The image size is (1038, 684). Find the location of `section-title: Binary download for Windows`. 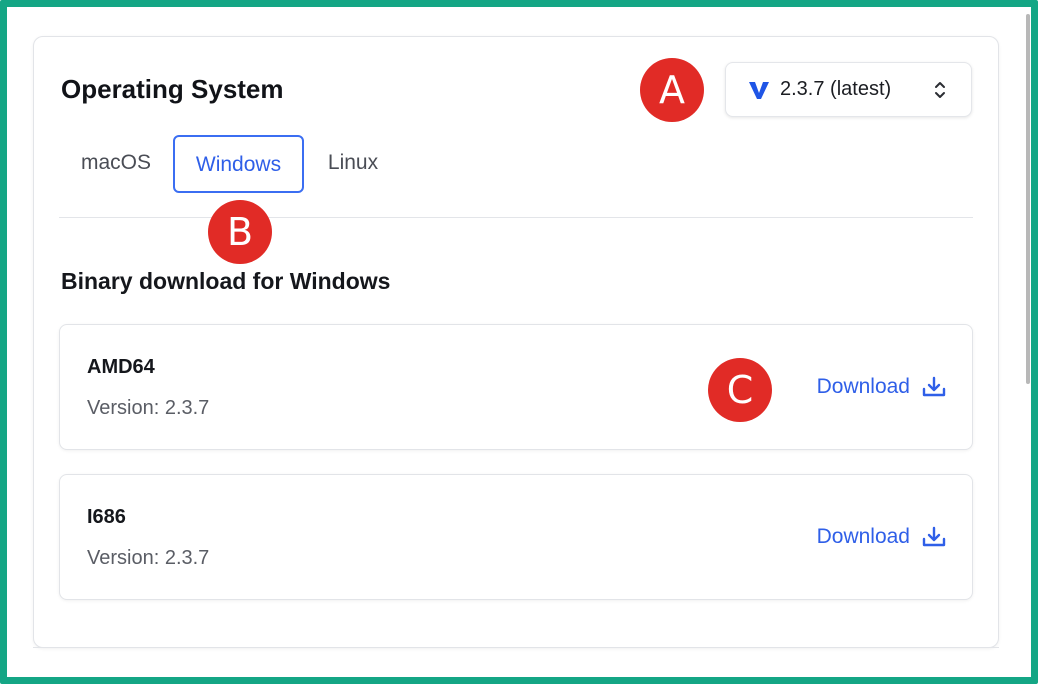

section-title: Binary download for Windows is located at coordinates (226, 281).